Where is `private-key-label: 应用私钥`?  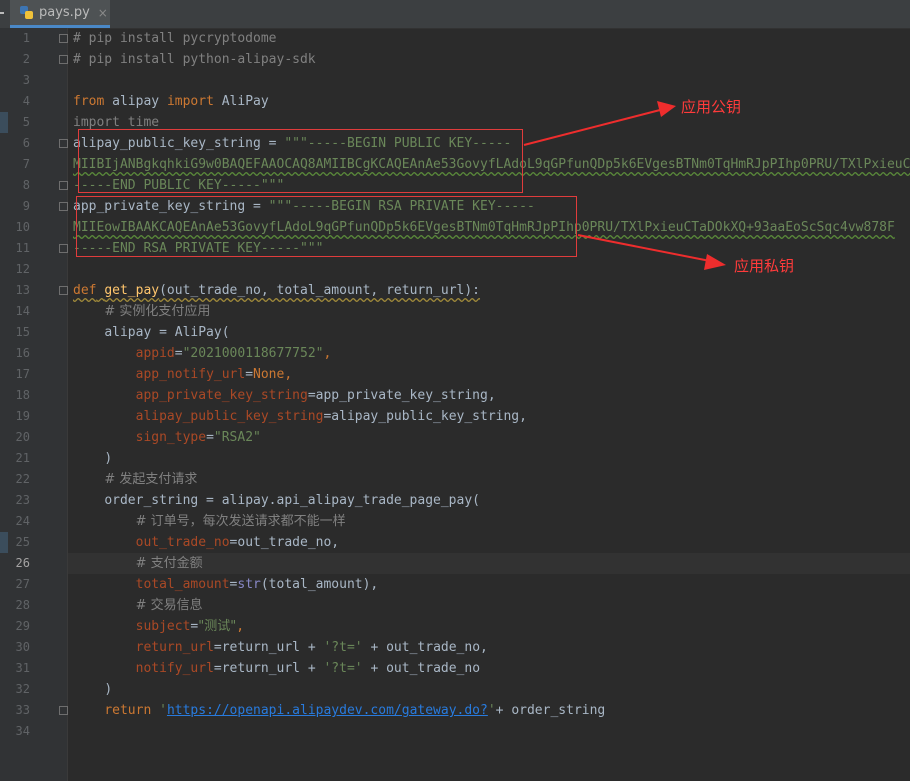
private-key-label: 应用私钥 is located at coordinates (764, 266).